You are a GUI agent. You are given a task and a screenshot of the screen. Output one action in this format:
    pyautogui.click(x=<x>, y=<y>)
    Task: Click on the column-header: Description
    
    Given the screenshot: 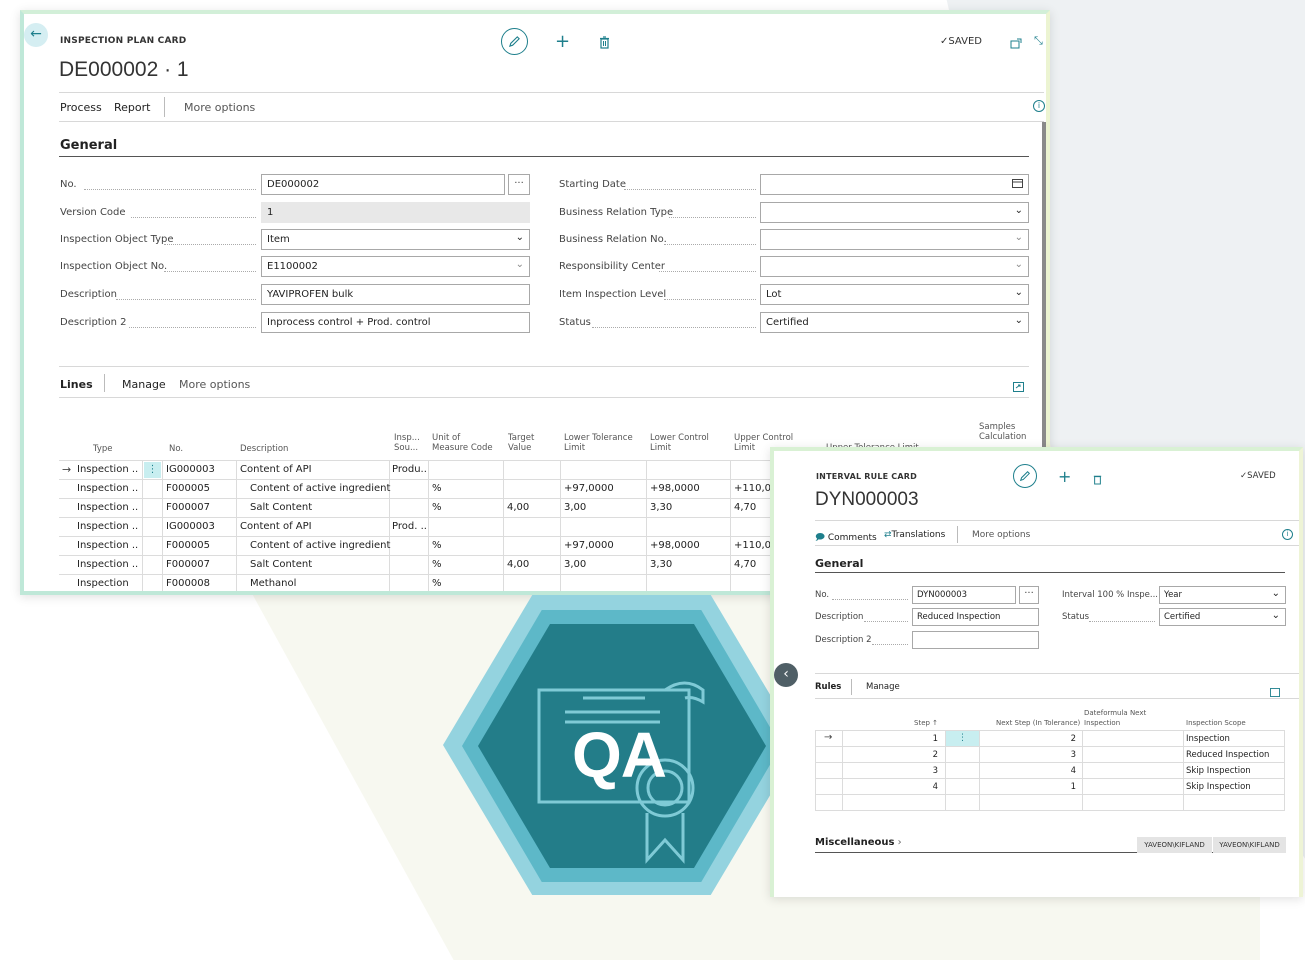 What is the action you would take?
    pyautogui.click(x=264, y=449)
    